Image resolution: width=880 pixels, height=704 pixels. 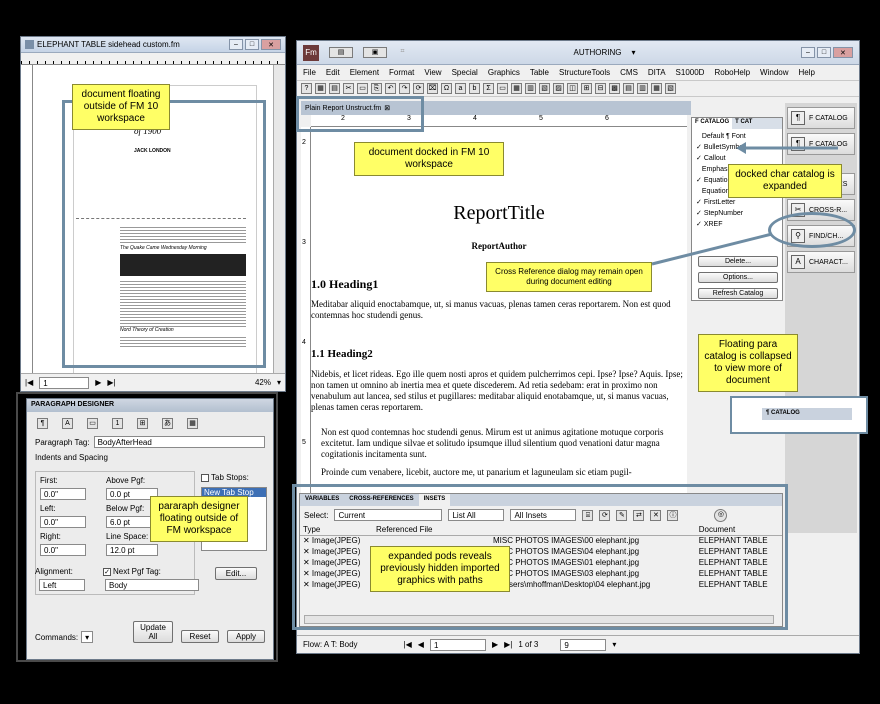 What do you see at coordinates (304, 442) in the screenshot?
I see `vruler-tick-label: 5` at bounding box center [304, 442].